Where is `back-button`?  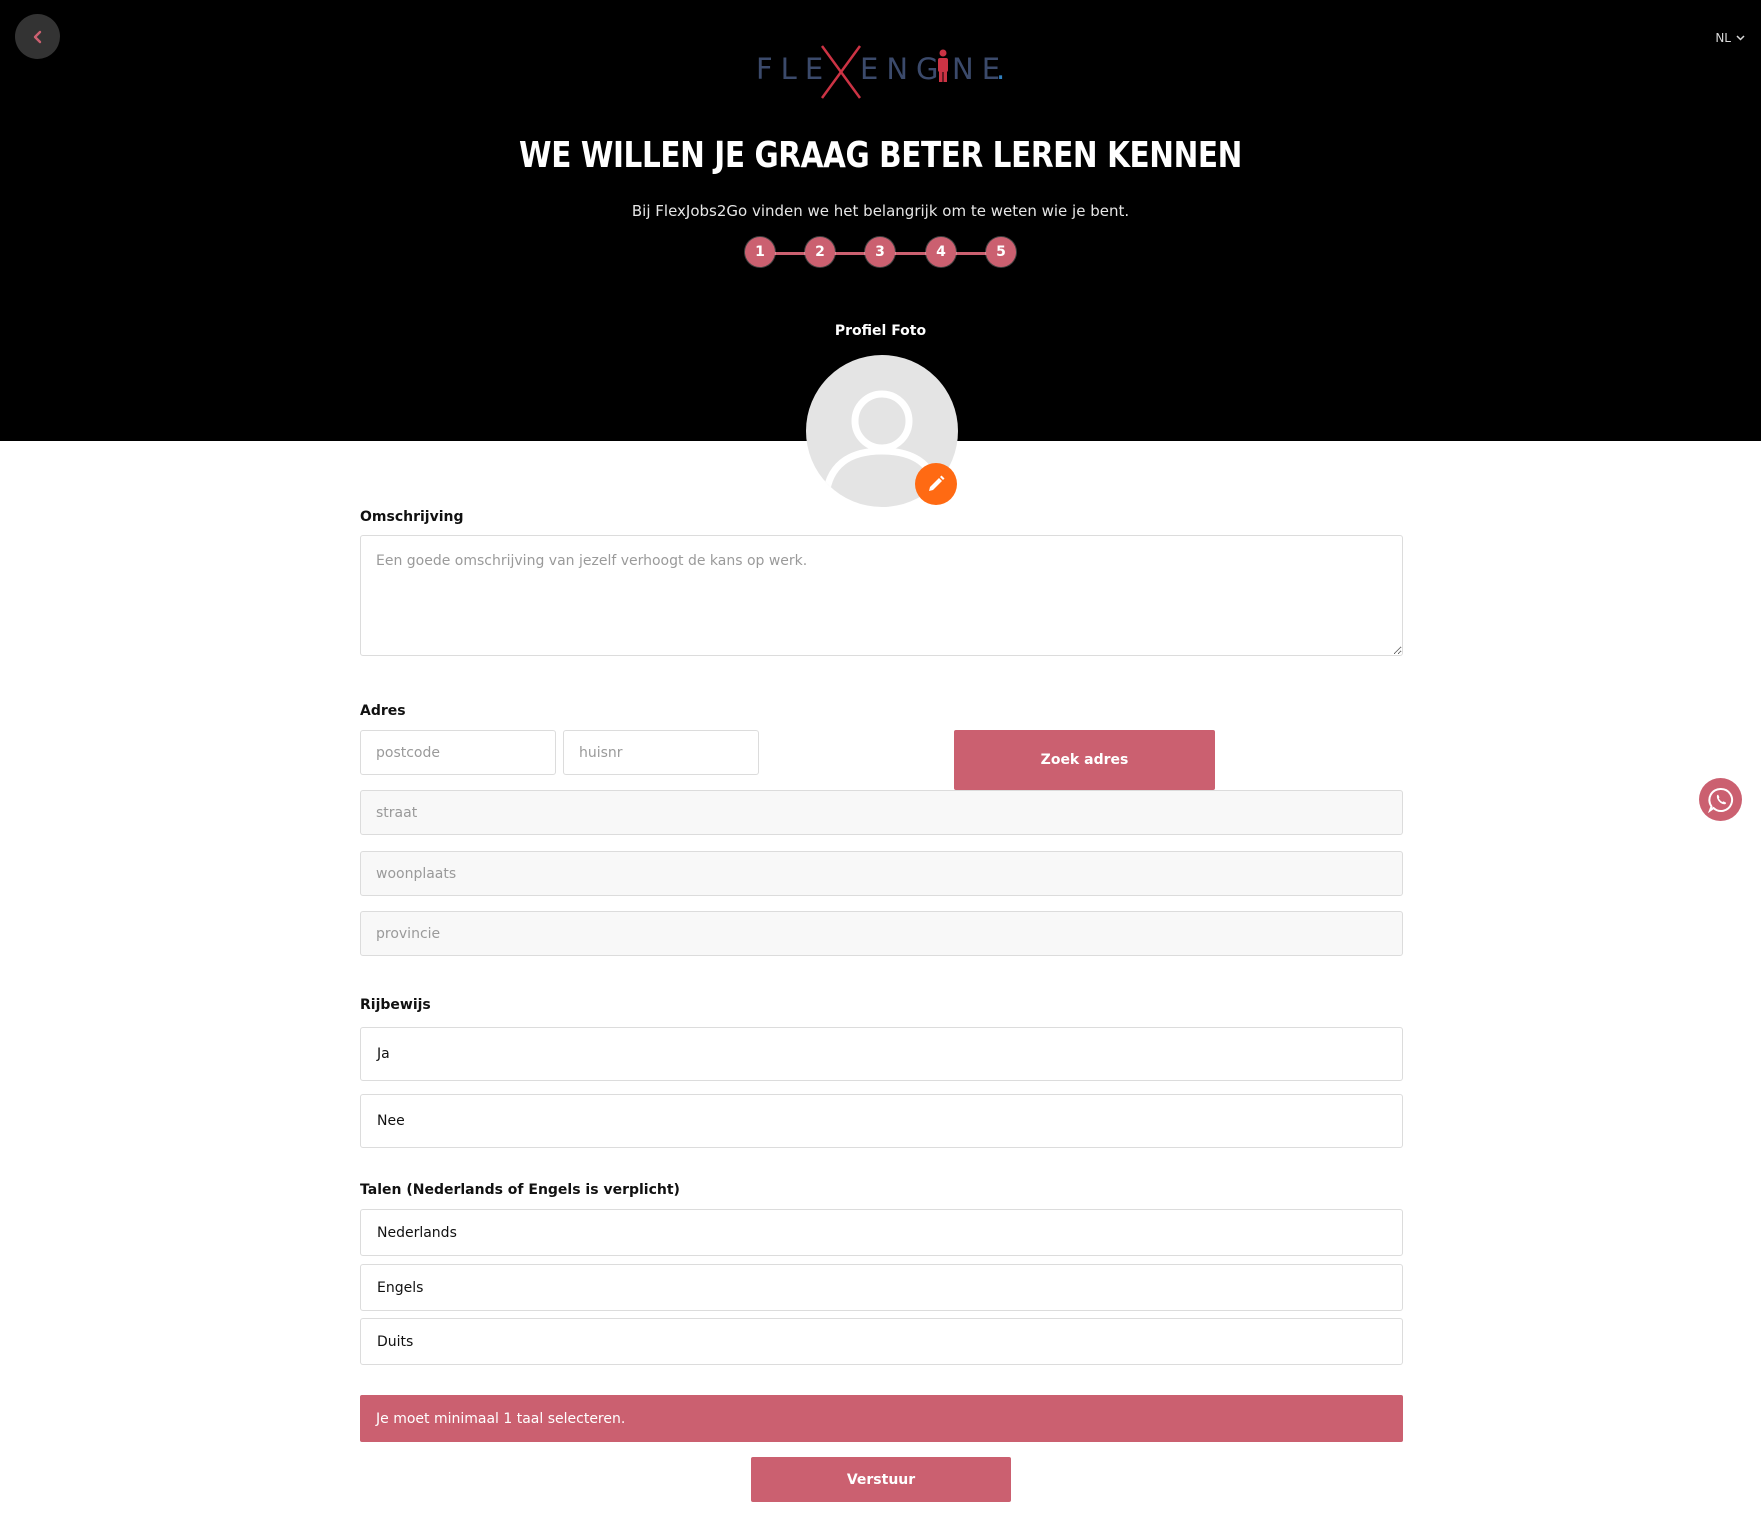 back-button is located at coordinates (37, 36).